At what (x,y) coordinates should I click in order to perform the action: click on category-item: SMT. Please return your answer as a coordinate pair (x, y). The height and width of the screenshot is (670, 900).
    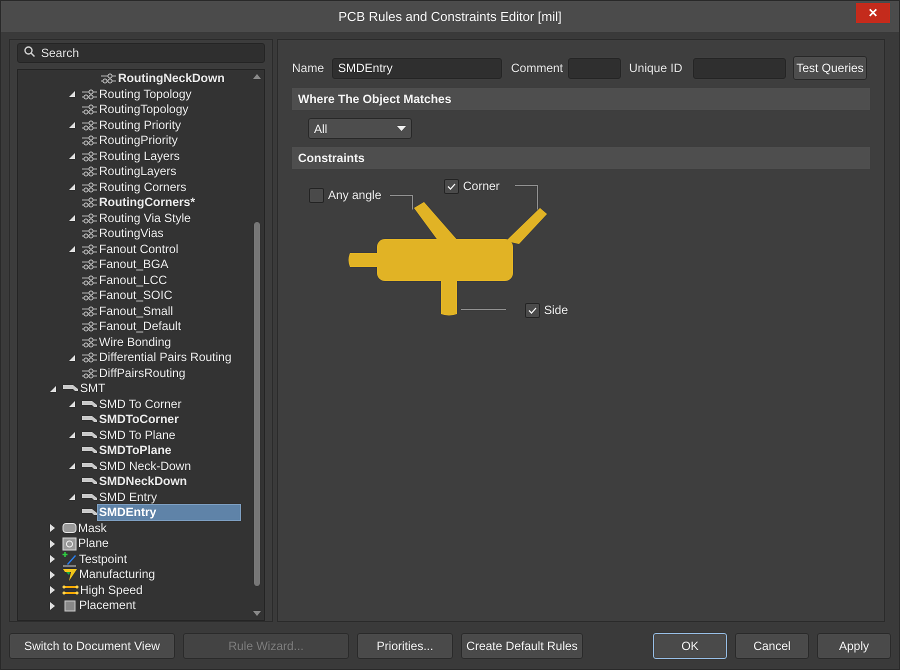
    Looking at the image, I should click on (92, 388).